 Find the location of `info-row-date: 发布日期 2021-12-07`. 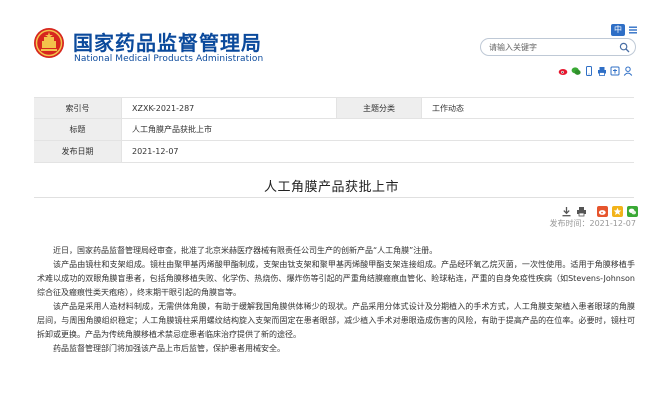

info-row-date: 发布日期 2021-12-07 is located at coordinates (334, 152).